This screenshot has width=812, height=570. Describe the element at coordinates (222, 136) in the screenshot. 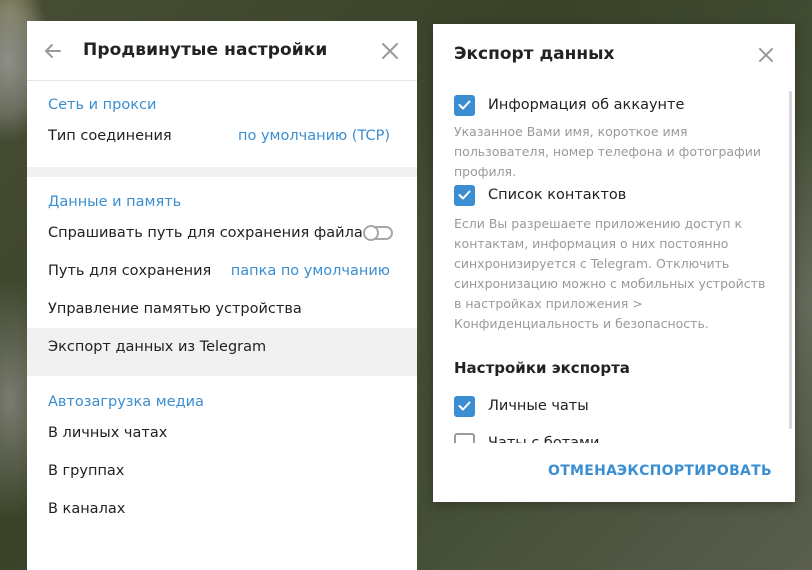

I see `connection-type-row: Тип соединения по умолчанию (TCP)` at that location.